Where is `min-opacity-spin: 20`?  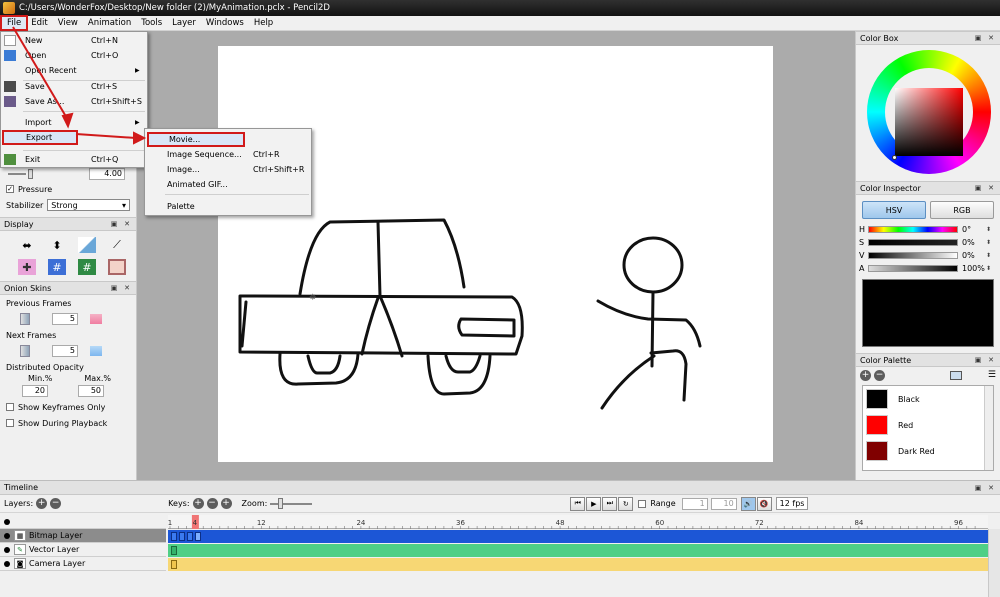 min-opacity-spin: 20 is located at coordinates (35, 391).